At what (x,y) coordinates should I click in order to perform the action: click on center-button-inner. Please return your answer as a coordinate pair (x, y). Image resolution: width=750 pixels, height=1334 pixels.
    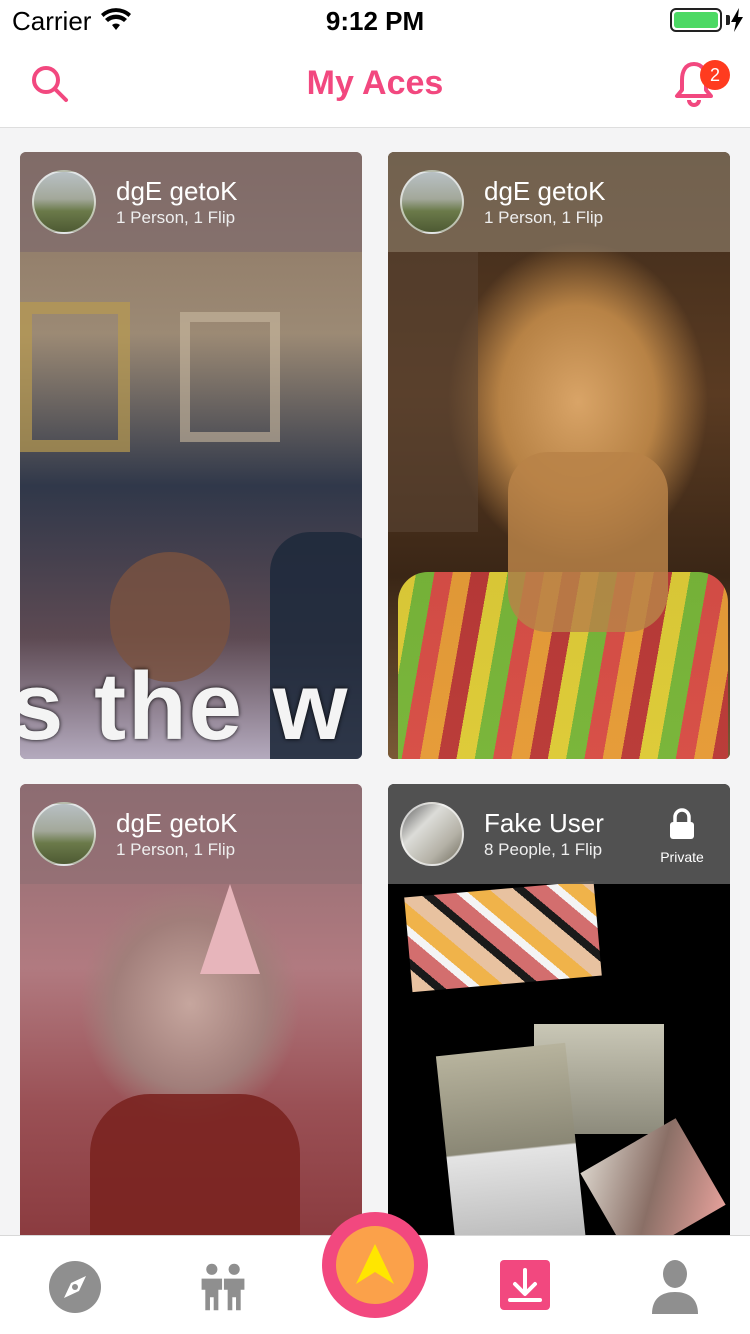
    Looking at the image, I should click on (375, 1265).